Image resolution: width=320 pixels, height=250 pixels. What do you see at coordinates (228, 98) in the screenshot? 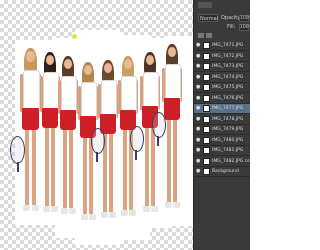
I see `layer-name: IMG_7476.JPG` at bounding box center [228, 98].